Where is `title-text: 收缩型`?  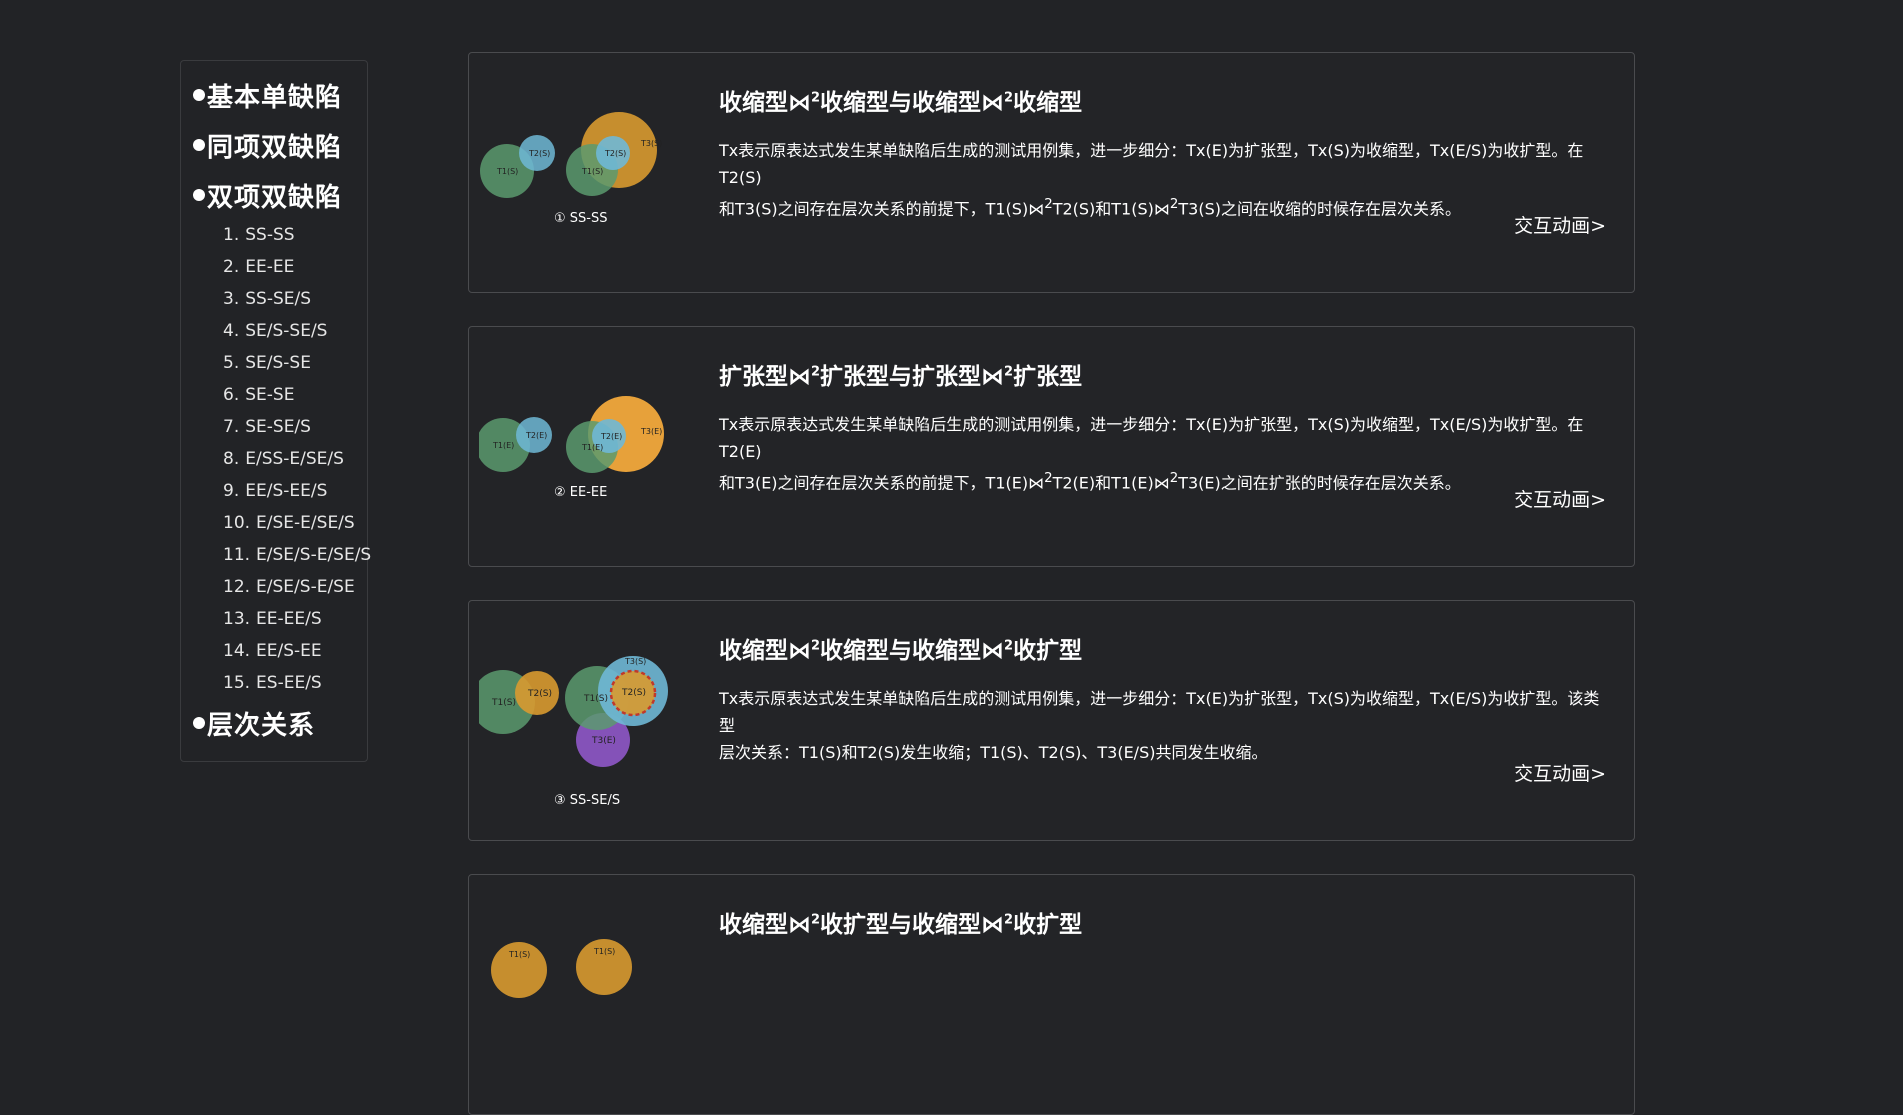 title-text: 收缩型 is located at coordinates (1048, 103).